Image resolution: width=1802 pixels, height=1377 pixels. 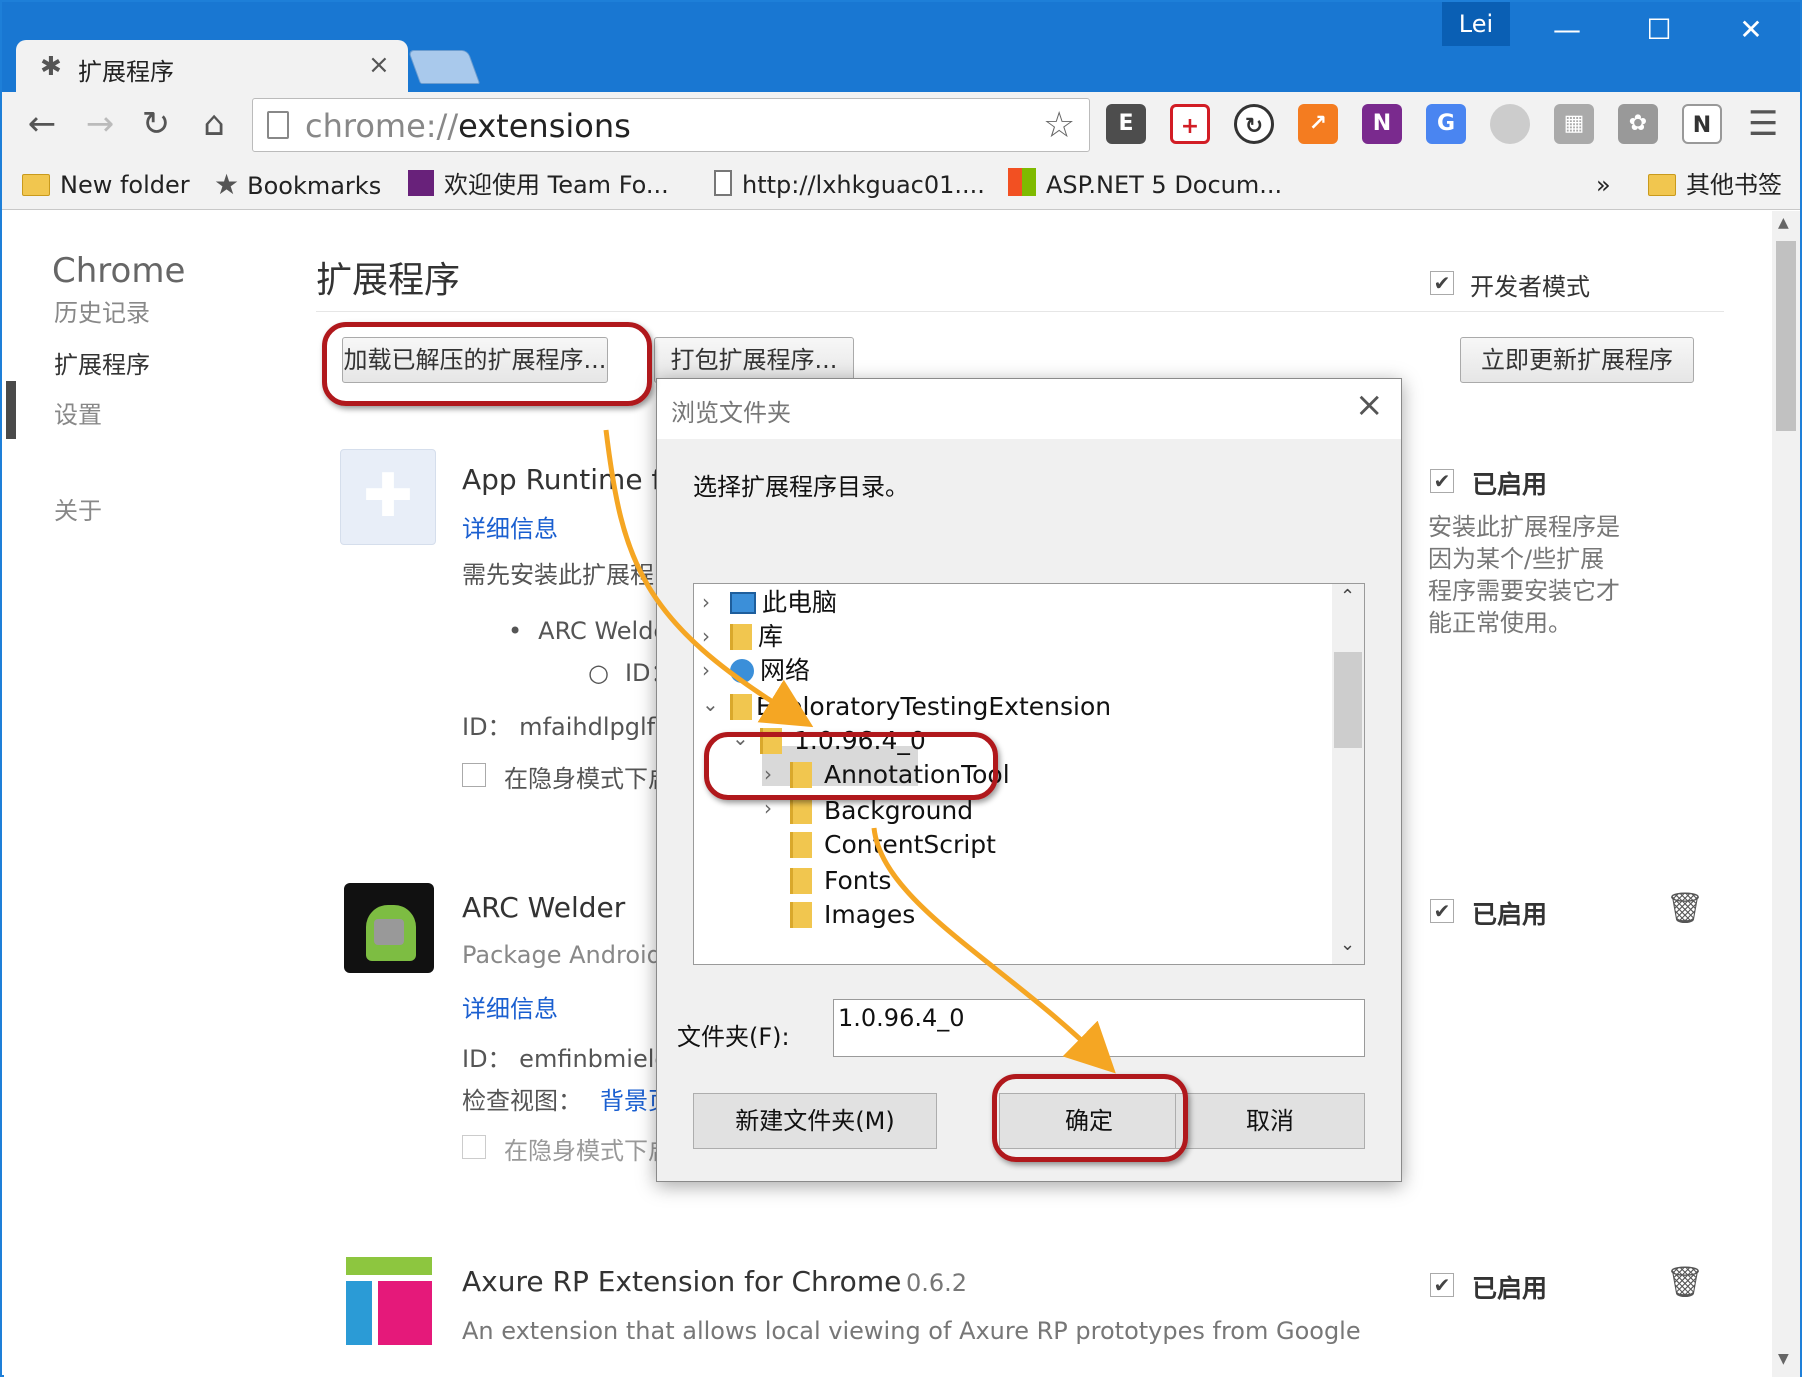 What do you see at coordinates (1254, 124) in the screenshot?
I see `sync-icon: ↻` at bounding box center [1254, 124].